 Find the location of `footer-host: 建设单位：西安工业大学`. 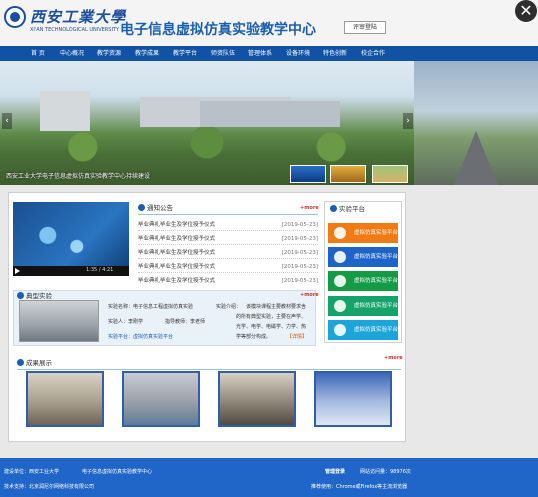

footer-host: 建设单位：西安工业大学 is located at coordinates (32, 472).